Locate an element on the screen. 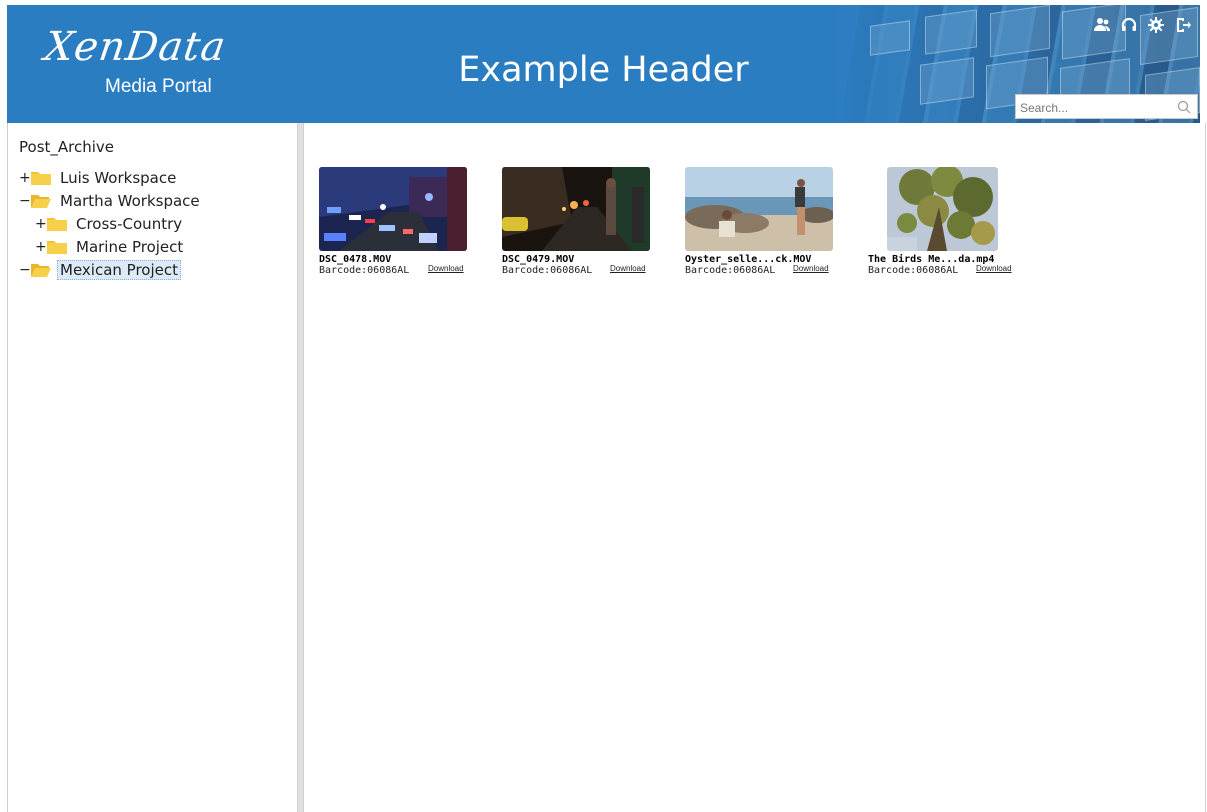  search-box is located at coordinates (1106, 106).